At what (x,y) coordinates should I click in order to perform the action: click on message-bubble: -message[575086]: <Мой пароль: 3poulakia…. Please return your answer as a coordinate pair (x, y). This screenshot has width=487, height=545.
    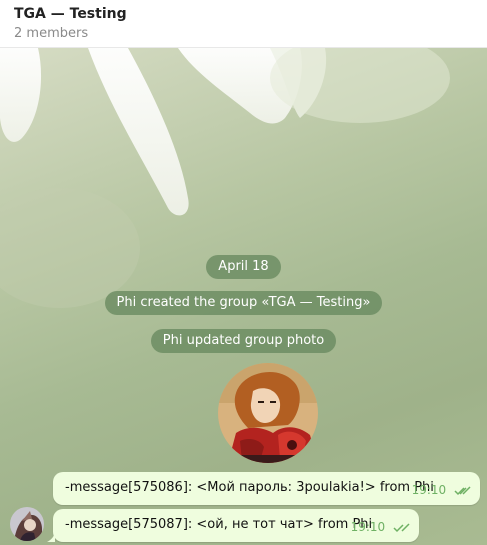
    Looking at the image, I should click on (266, 488).